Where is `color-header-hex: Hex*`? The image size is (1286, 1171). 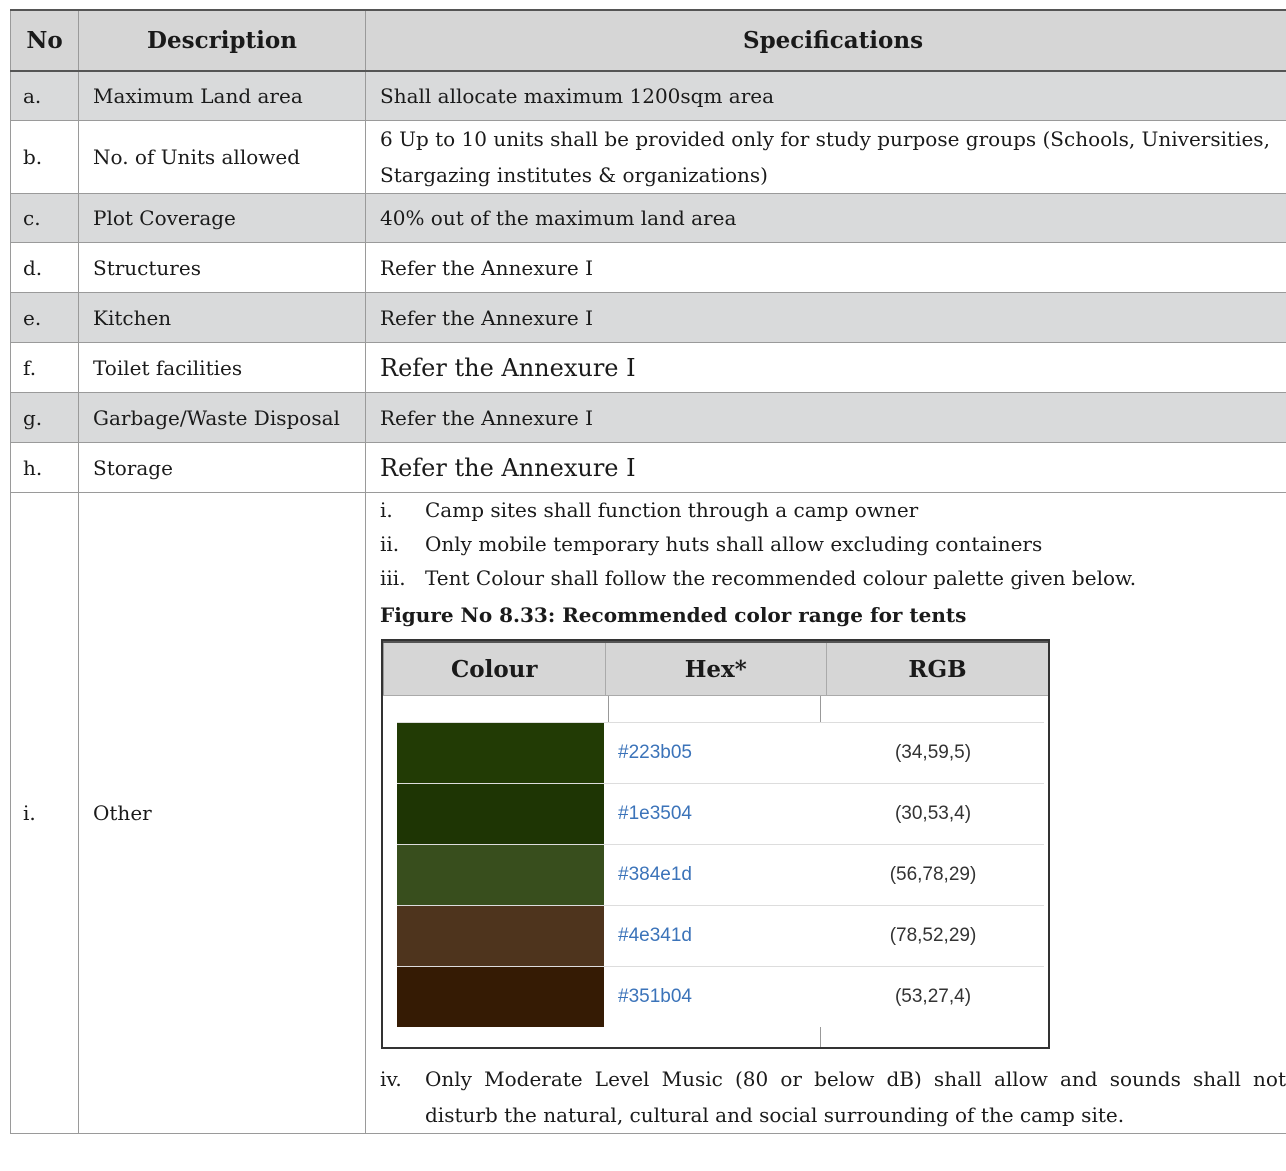
color-header-hex: Hex* is located at coordinates (715, 668).